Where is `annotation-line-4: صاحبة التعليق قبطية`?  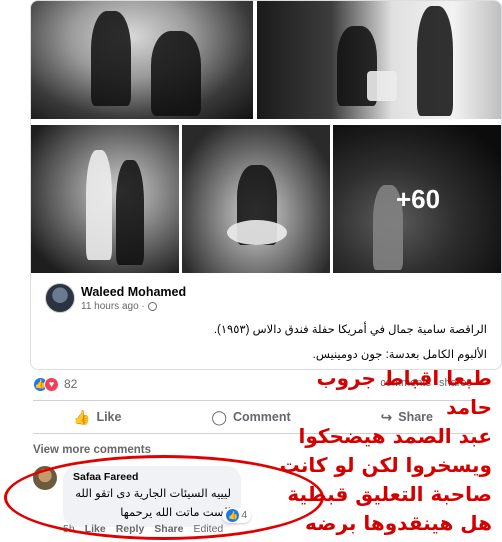 annotation-line-4: صاحبة التعليق قبطية is located at coordinates (389, 494).